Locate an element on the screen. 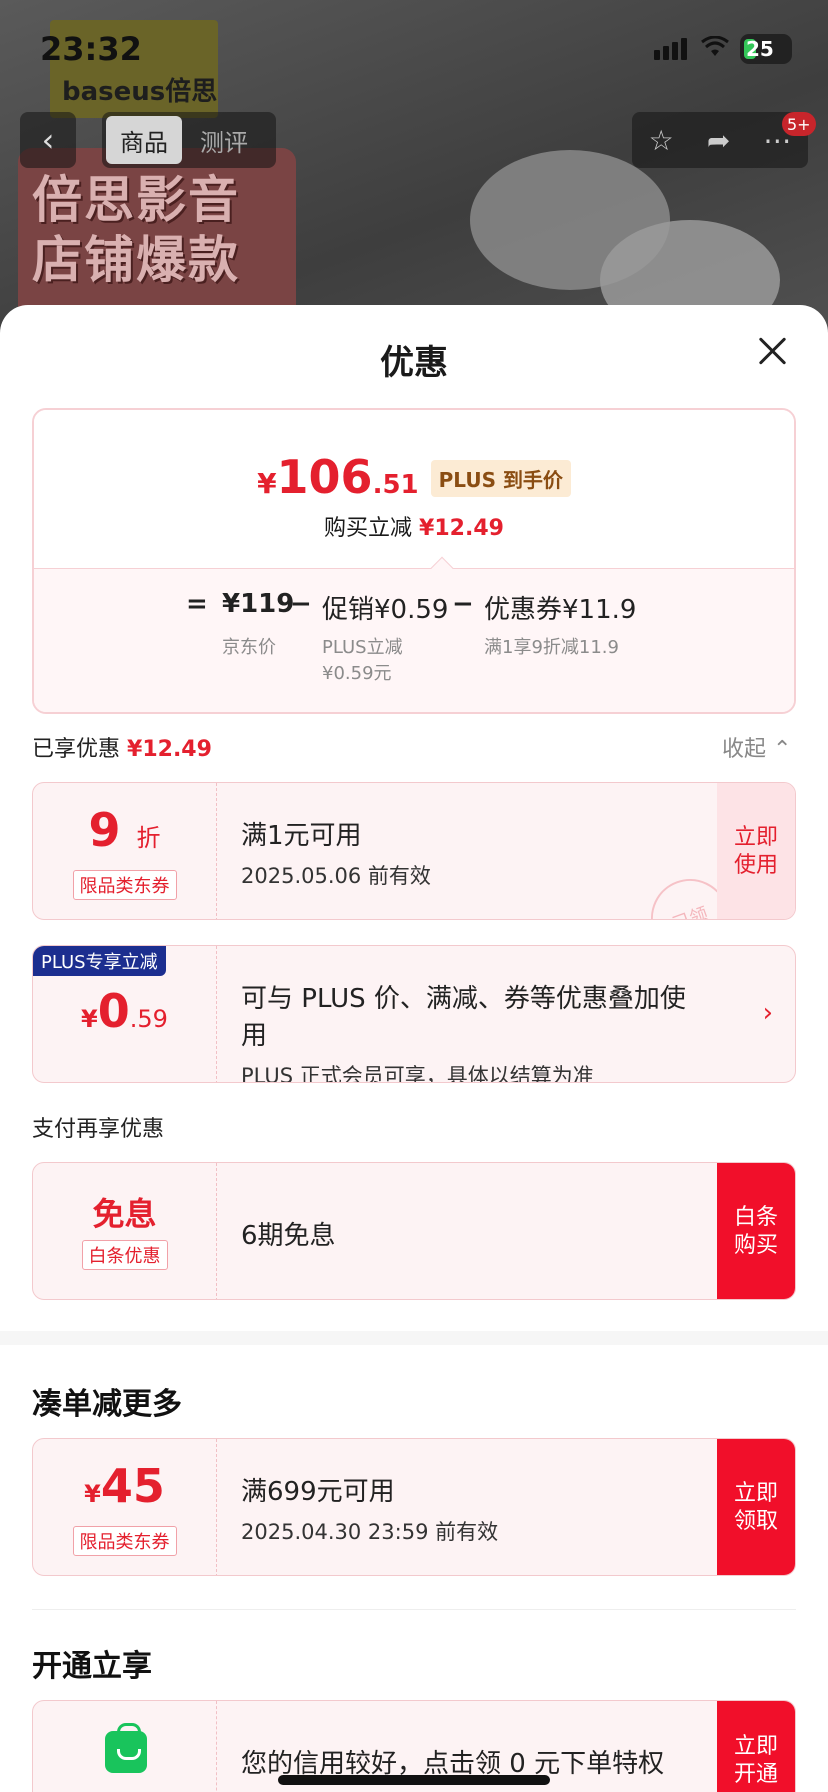 This screenshot has width=828, height=1792. price-currency: ¥ is located at coordinates (267, 483).